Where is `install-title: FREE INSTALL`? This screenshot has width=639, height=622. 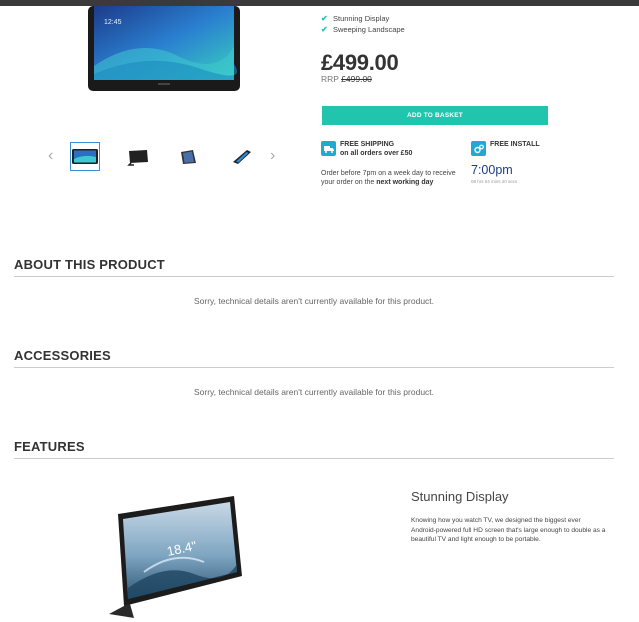 install-title: FREE INSTALL is located at coordinates (515, 144).